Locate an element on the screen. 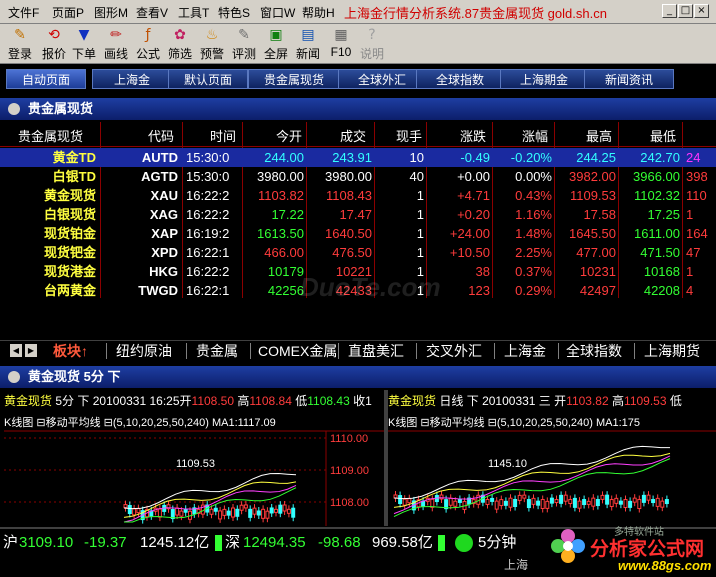 The image size is (716, 577). login-button: ✎ 登录 is located at coordinates (20, 43).